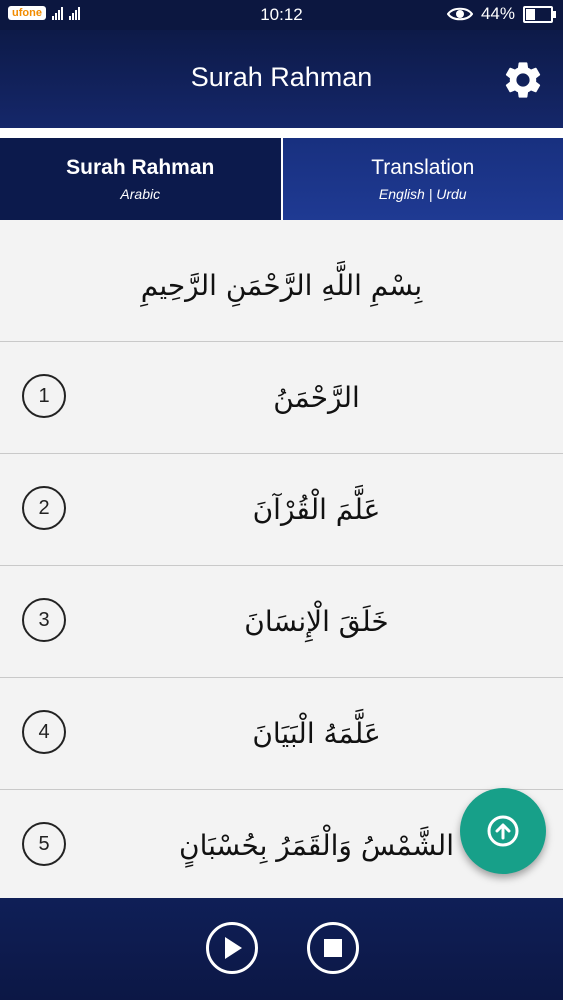 Image resolution: width=563 pixels, height=1000 pixels. What do you see at coordinates (539, 14) in the screenshot?
I see `battery-icon` at bounding box center [539, 14].